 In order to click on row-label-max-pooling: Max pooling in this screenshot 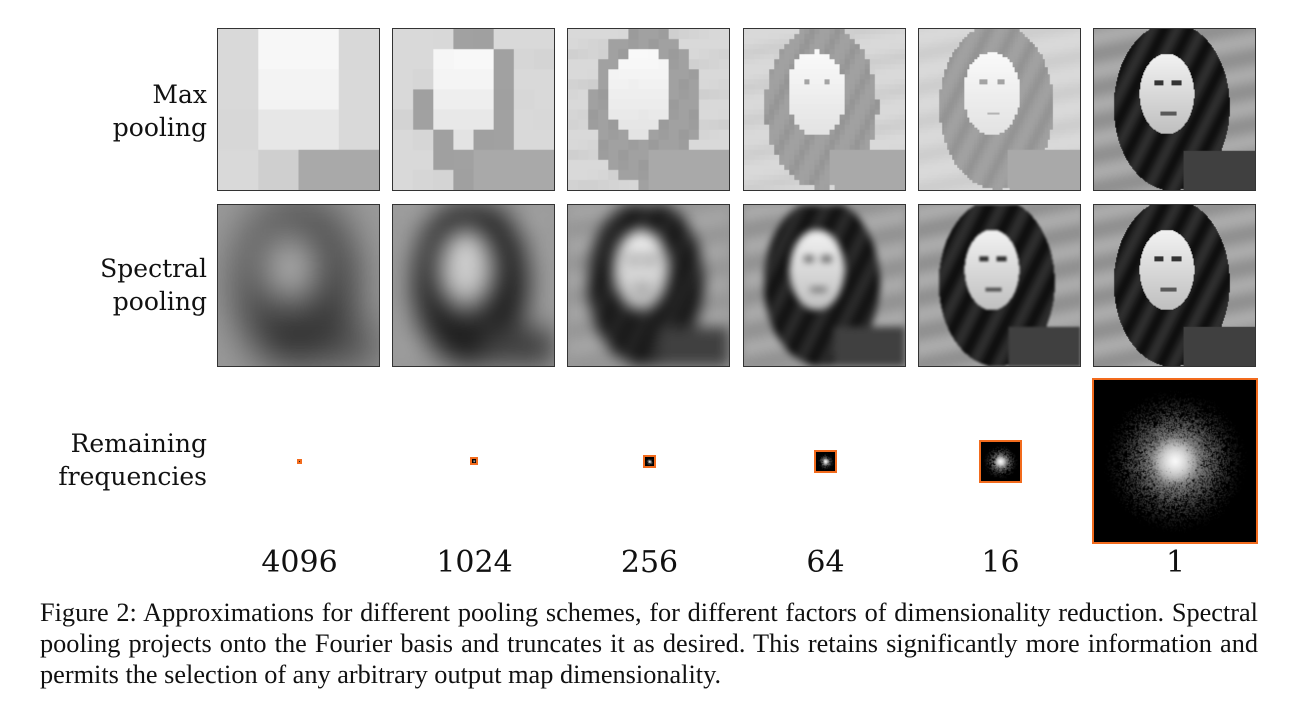, I will do `click(160, 111)`.